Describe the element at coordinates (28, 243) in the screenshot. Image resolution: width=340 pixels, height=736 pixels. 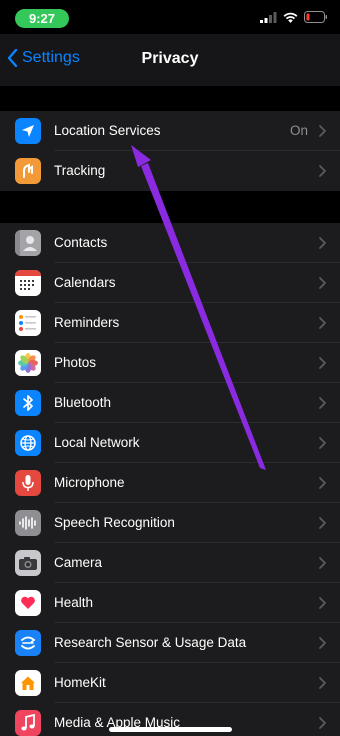
I see `contacts-icon` at that location.